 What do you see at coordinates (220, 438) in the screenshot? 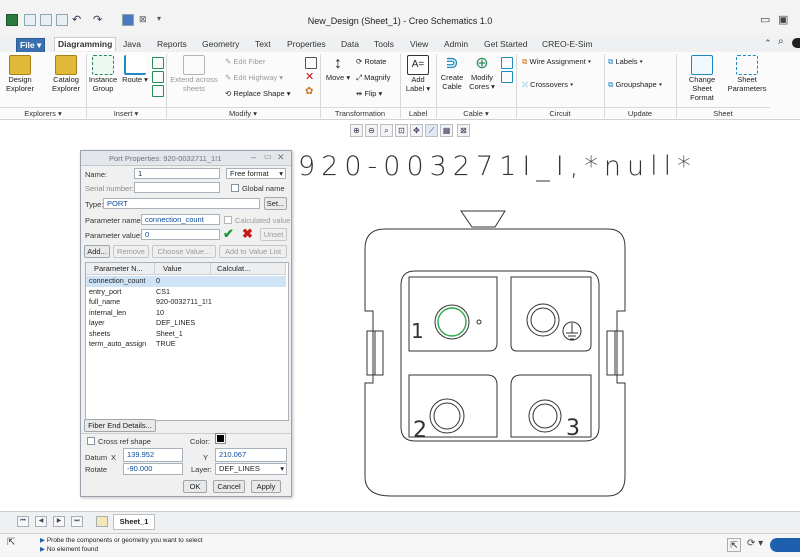
I see `color-swatch` at bounding box center [220, 438].